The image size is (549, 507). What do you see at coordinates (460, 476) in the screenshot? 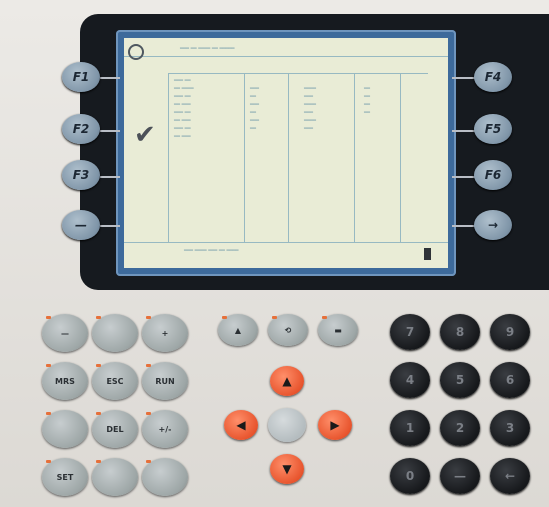
I see `dash-key: —` at bounding box center [460, 476].